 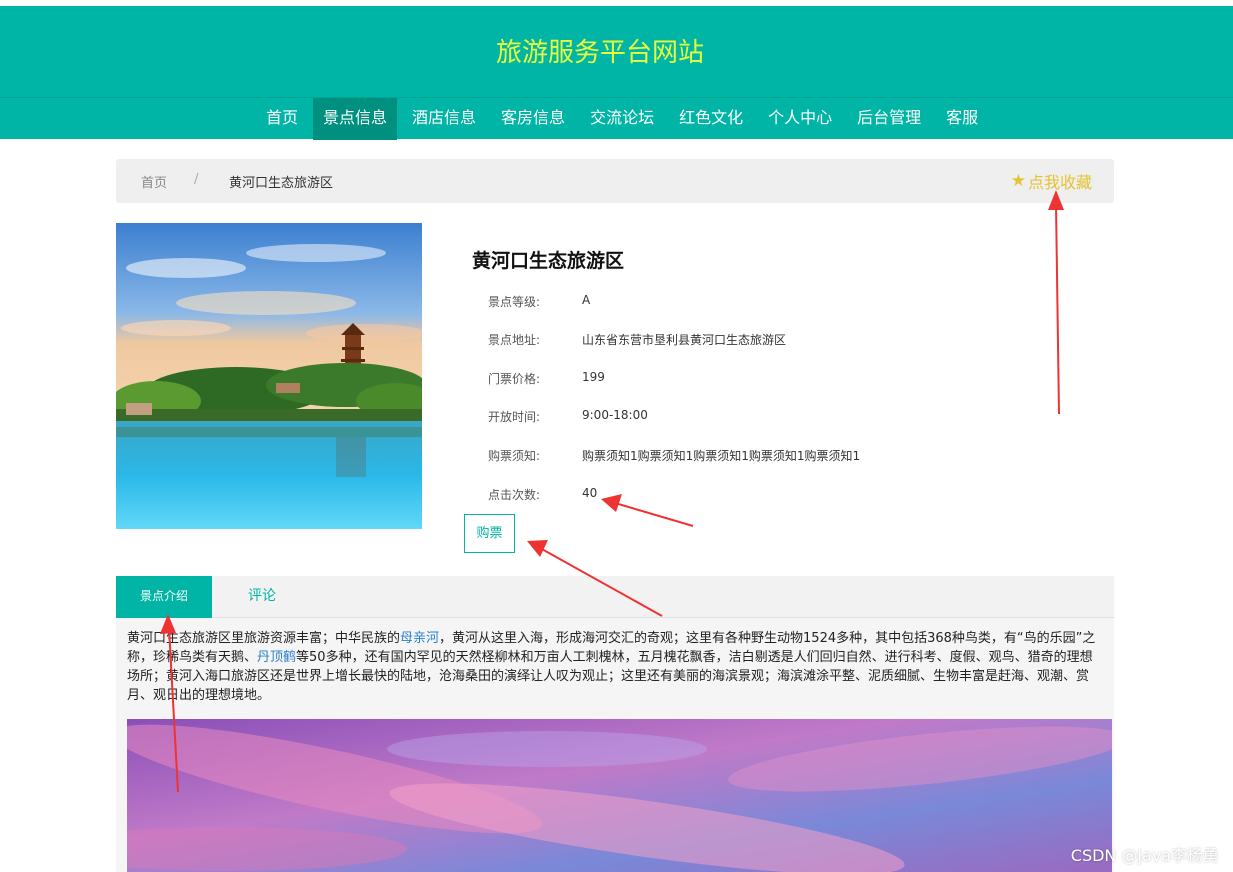 What do you see at coordinates (962, 119) in the screenshot?
I see `nav-item-support: 客服` at bounding box center [962, 119].